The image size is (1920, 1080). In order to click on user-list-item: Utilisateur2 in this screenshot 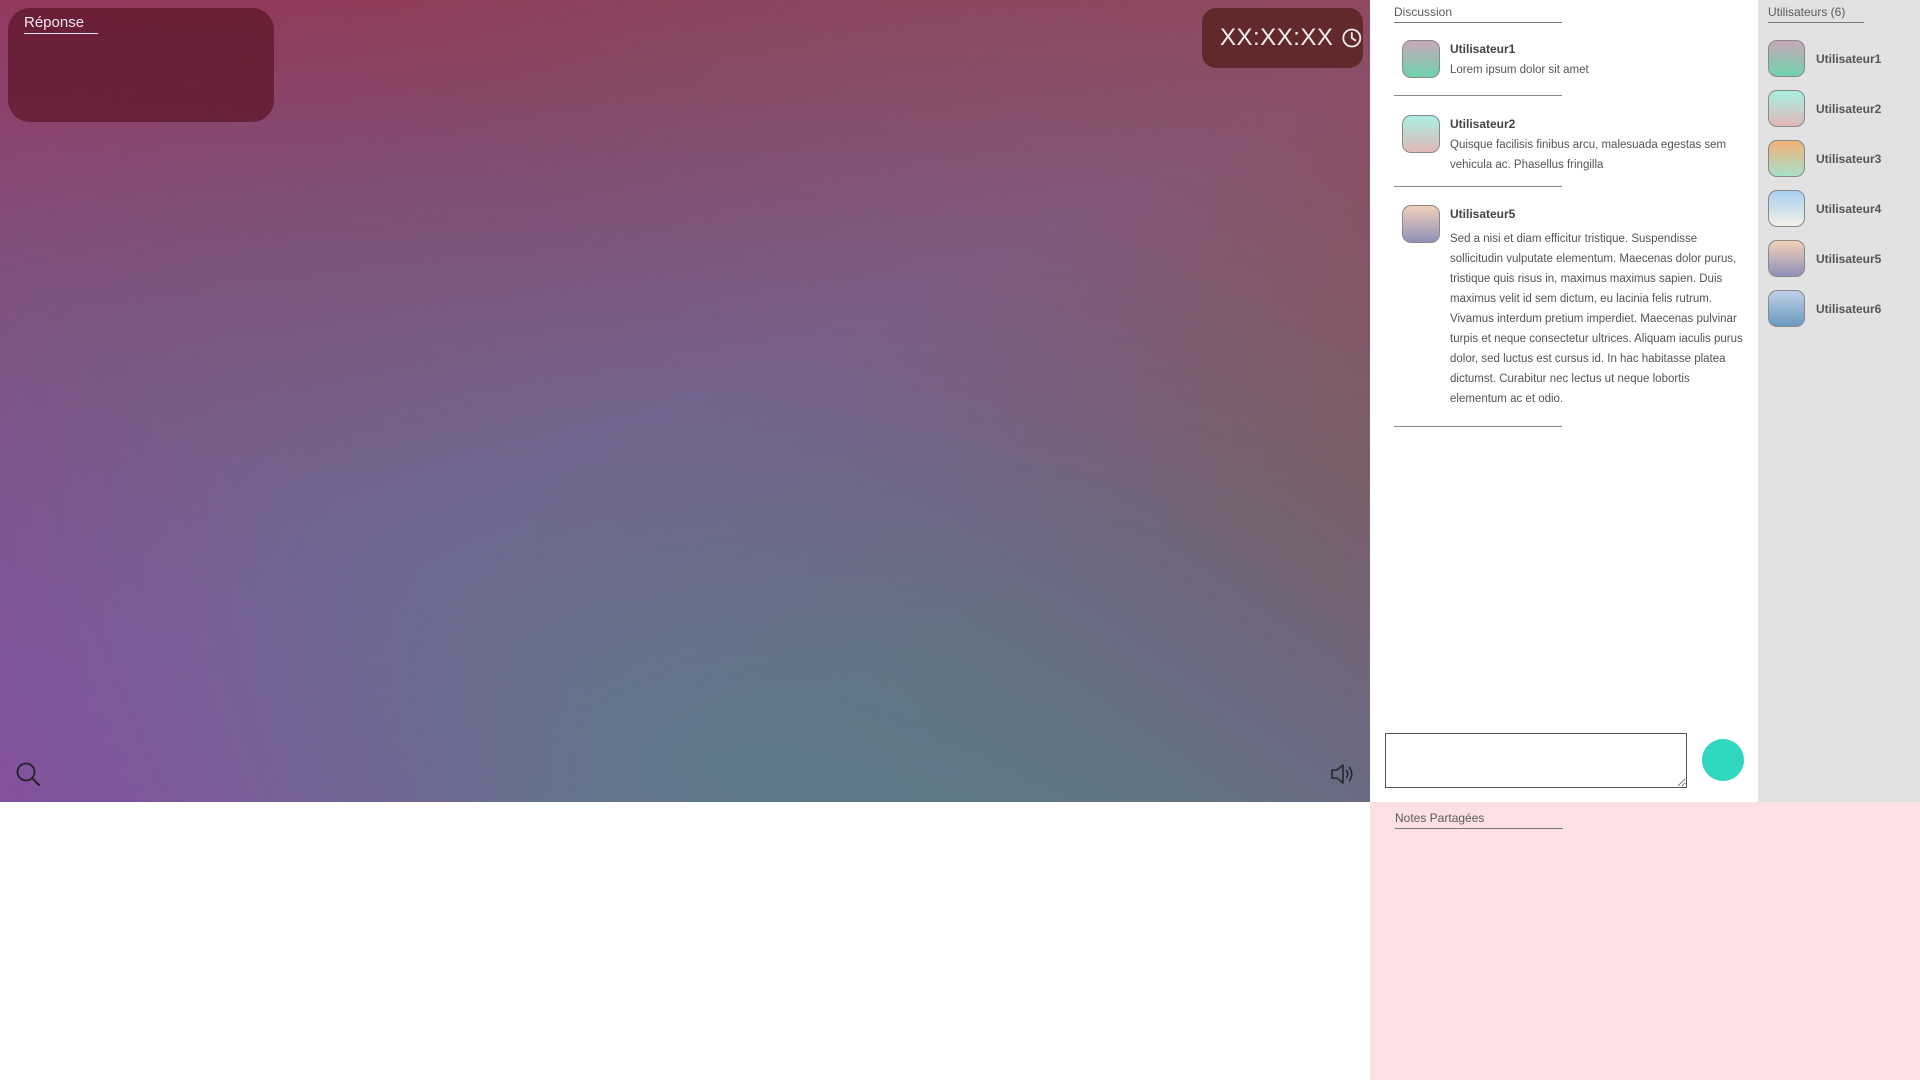, I will do `click(1843, 109)`.